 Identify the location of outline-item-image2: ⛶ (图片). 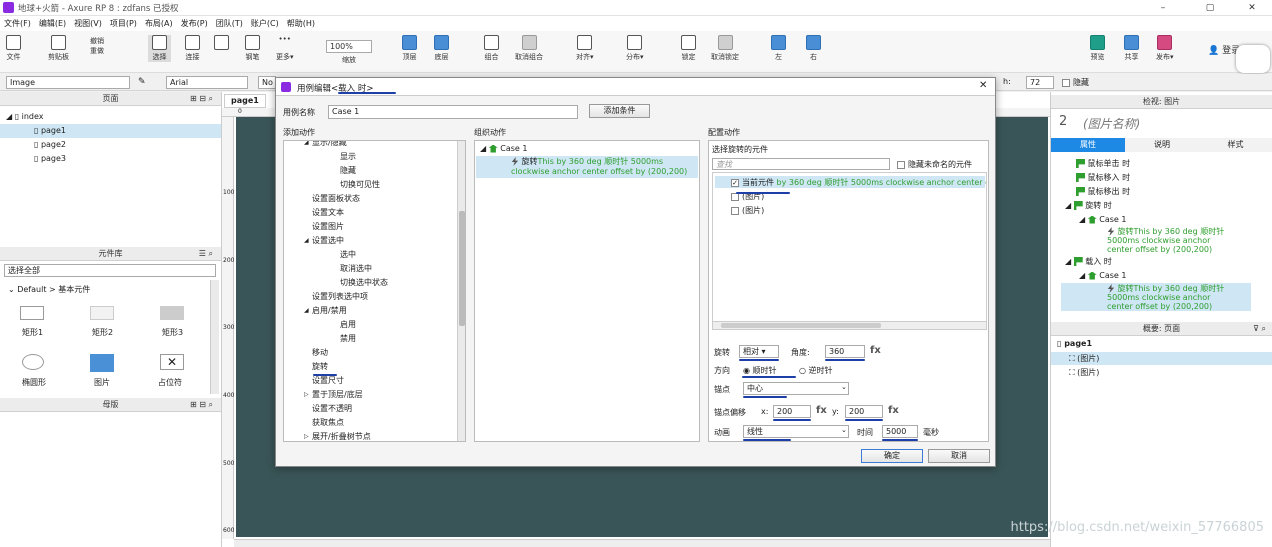
(1084, 372).